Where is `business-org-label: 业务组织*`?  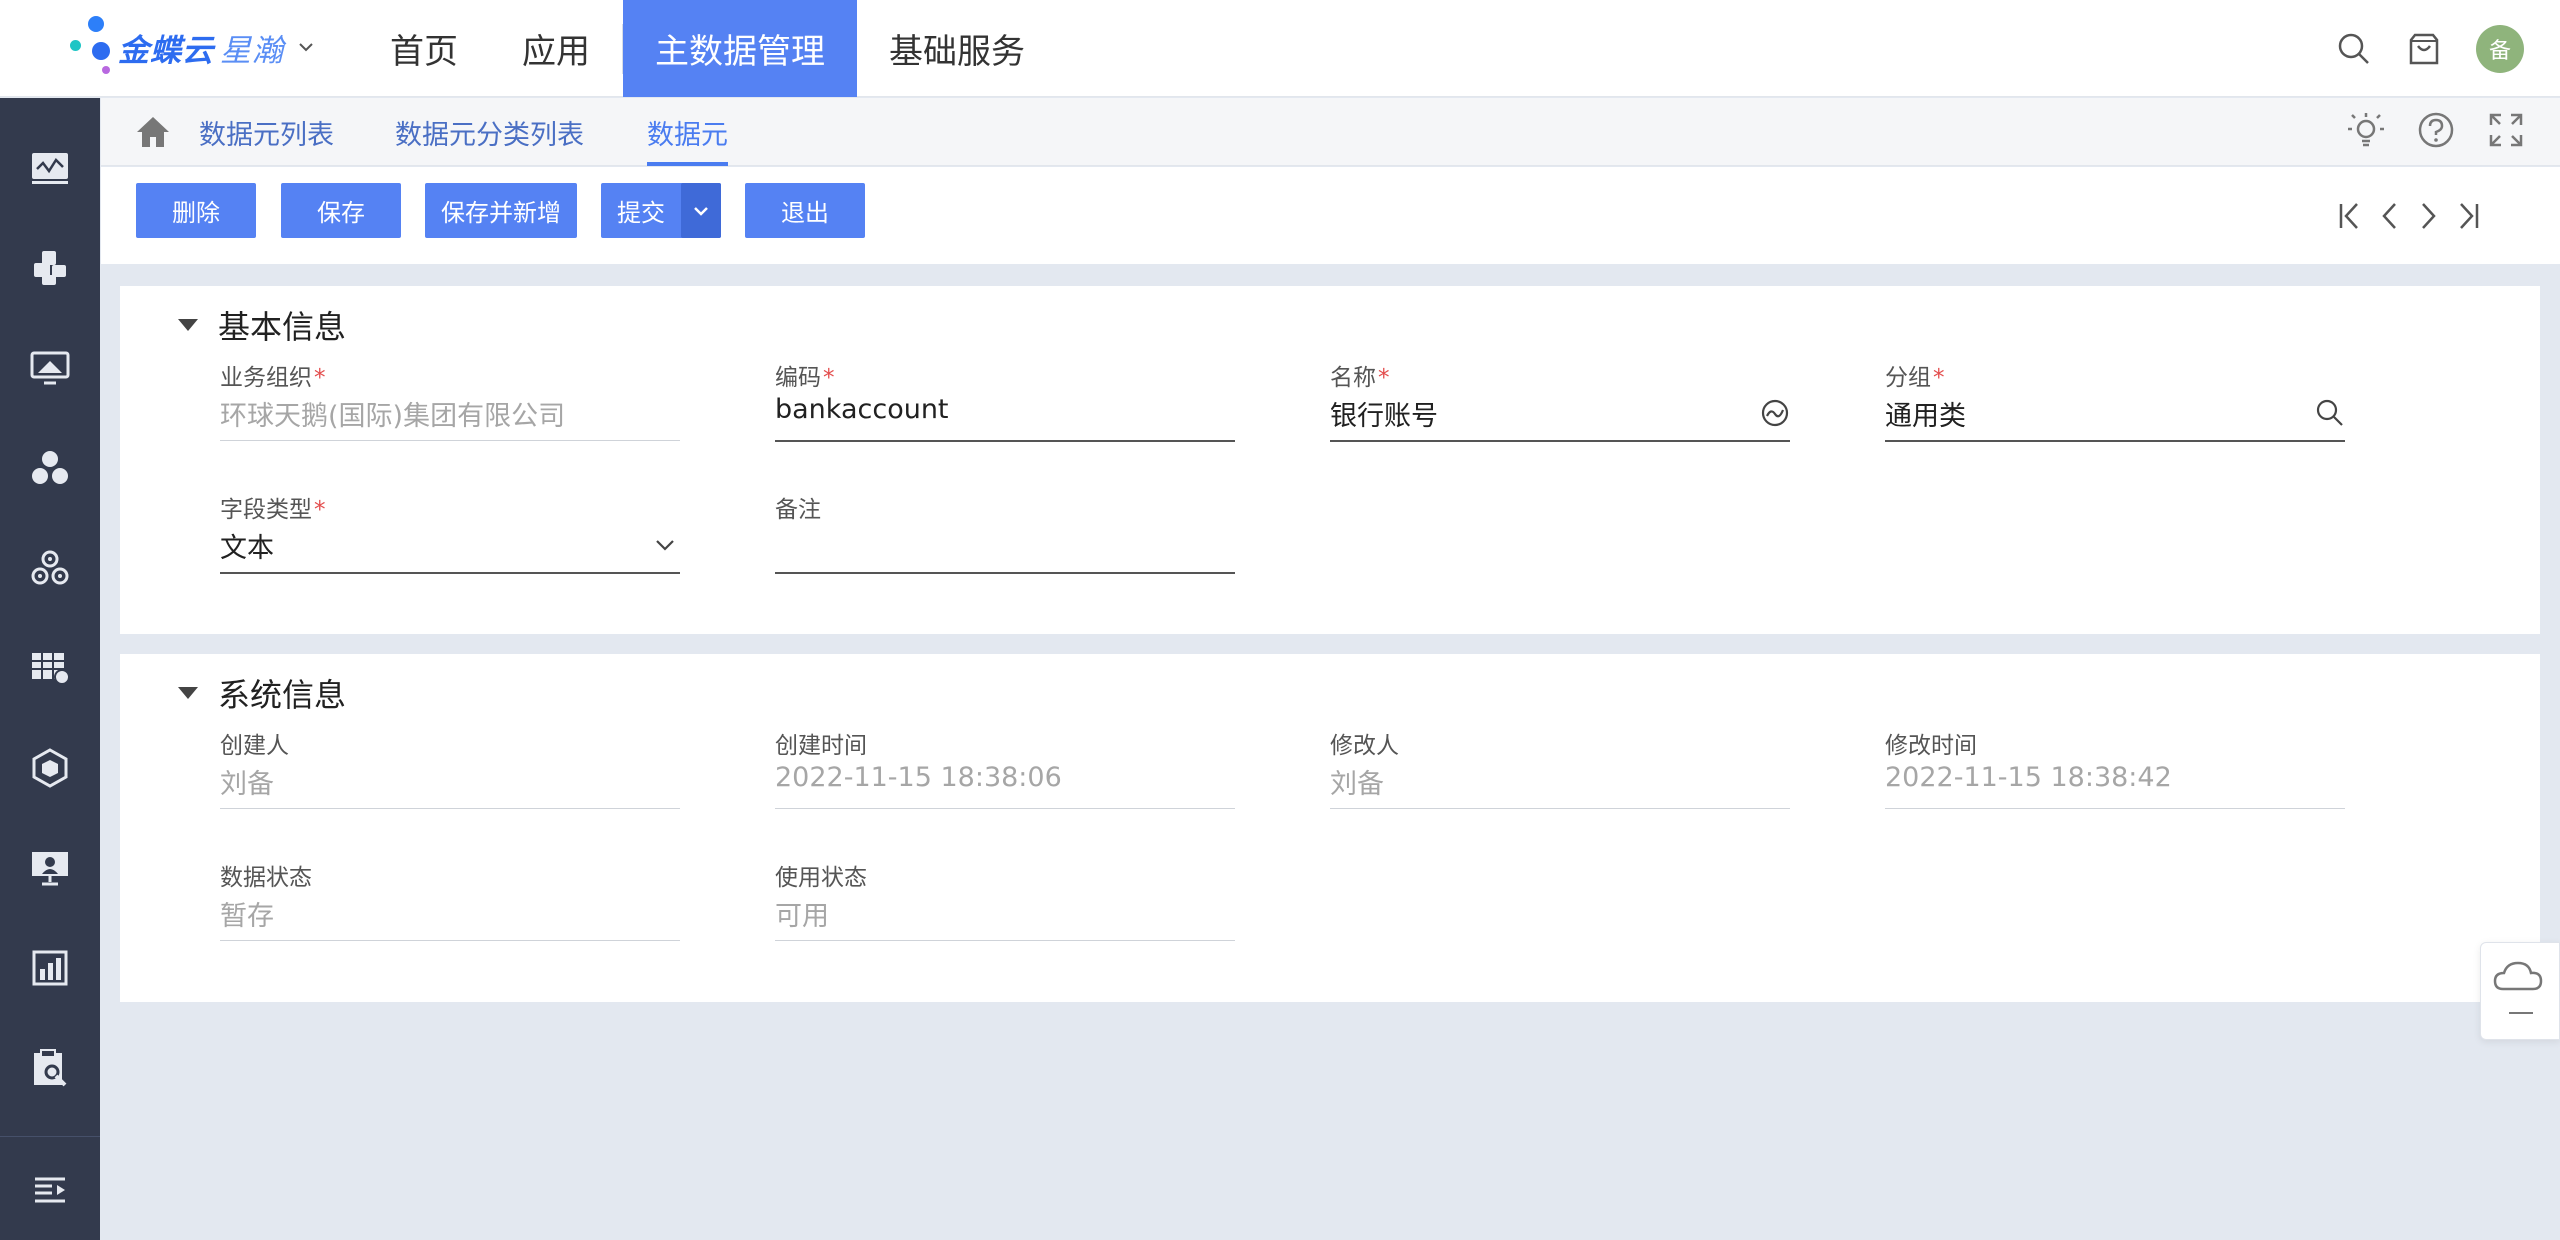
business-org-label: 业务组织* is located at coordinates (273, 378).